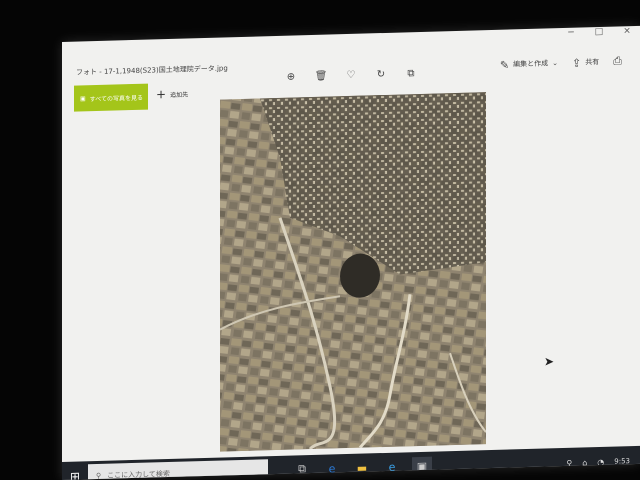 The height and width of the screenshot is (480, 640). What do you see at coordinates (422, 467) in the screenshot?
I see `photos-app-icon: ▣` at bounding box center [422, 467].